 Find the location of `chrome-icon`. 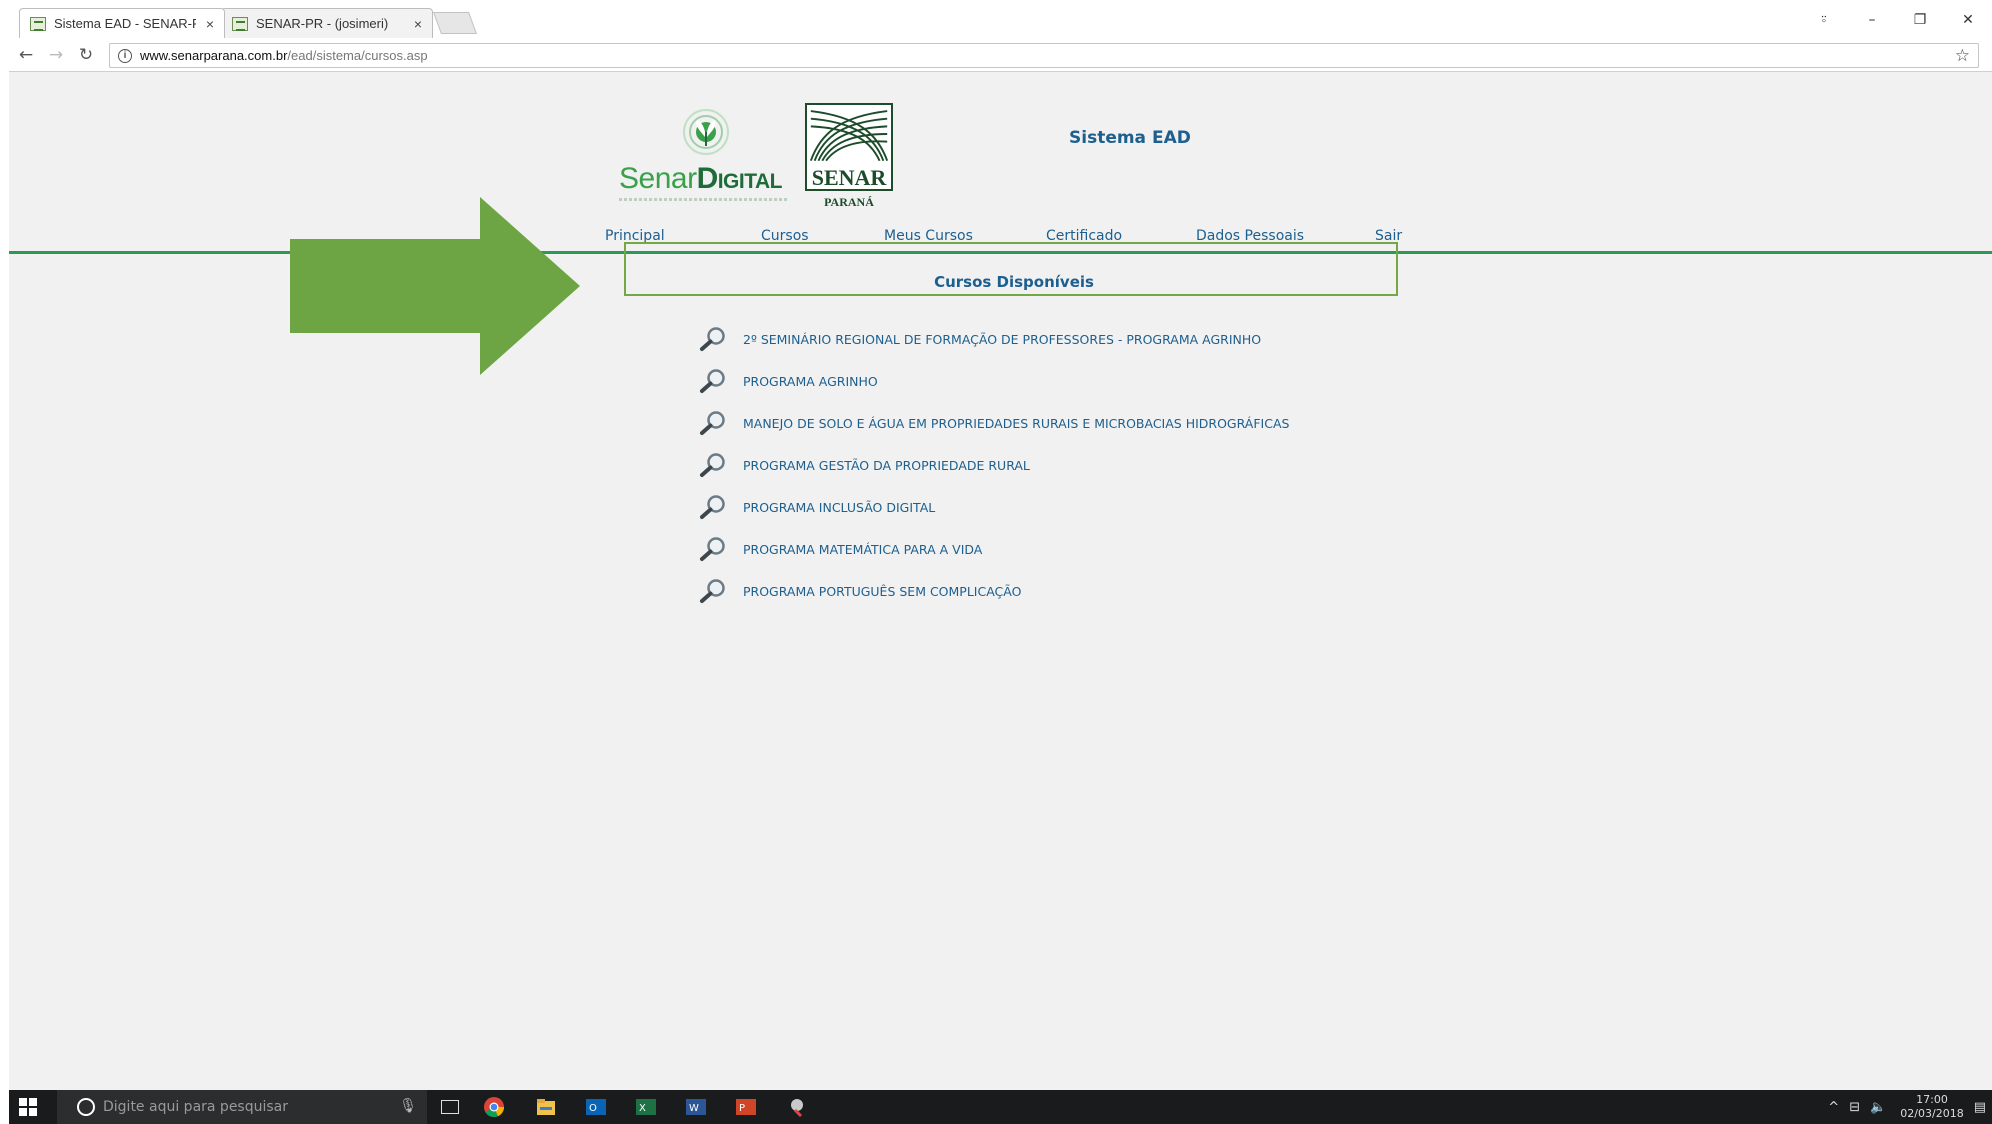

chrome-icon is located at coordinates (494, 1107).